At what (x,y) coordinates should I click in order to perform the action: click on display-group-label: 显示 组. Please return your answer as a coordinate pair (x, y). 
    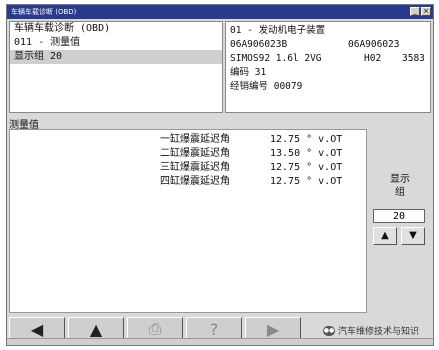
    Looking at the image, I should click on (400, 186).